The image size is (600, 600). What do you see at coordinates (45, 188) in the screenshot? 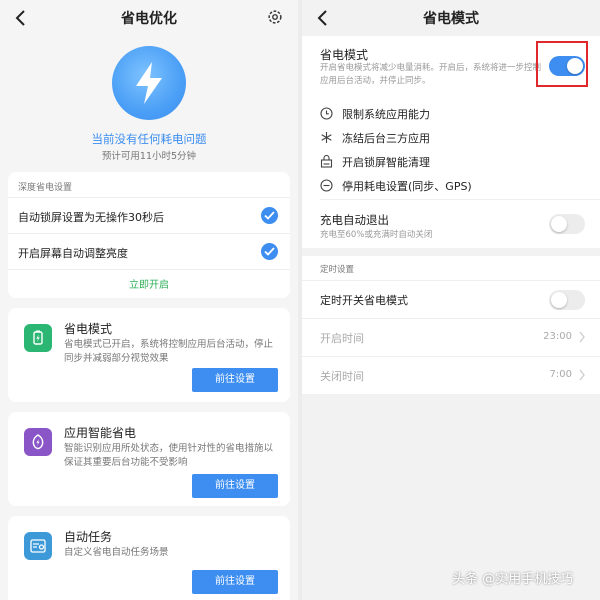
I see `deep-saving-section-title: 深度省电设置` at bounding box center [45, 188].